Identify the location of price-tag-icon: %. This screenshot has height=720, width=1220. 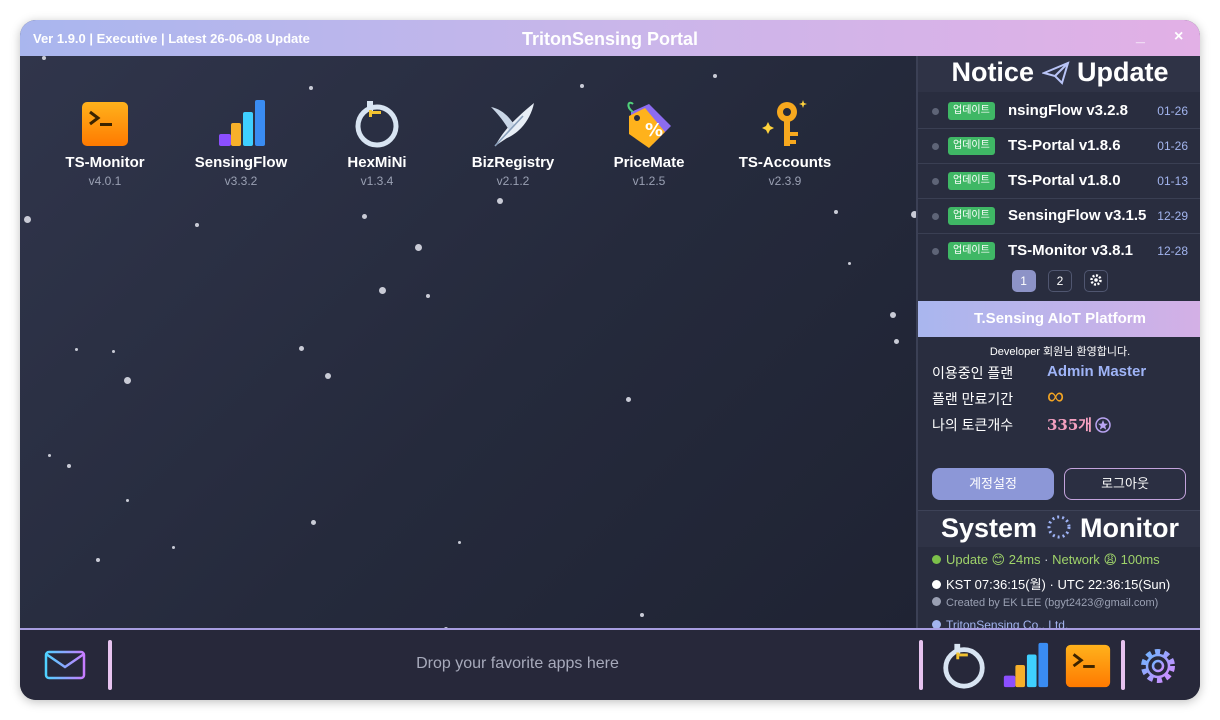
(649, 124).